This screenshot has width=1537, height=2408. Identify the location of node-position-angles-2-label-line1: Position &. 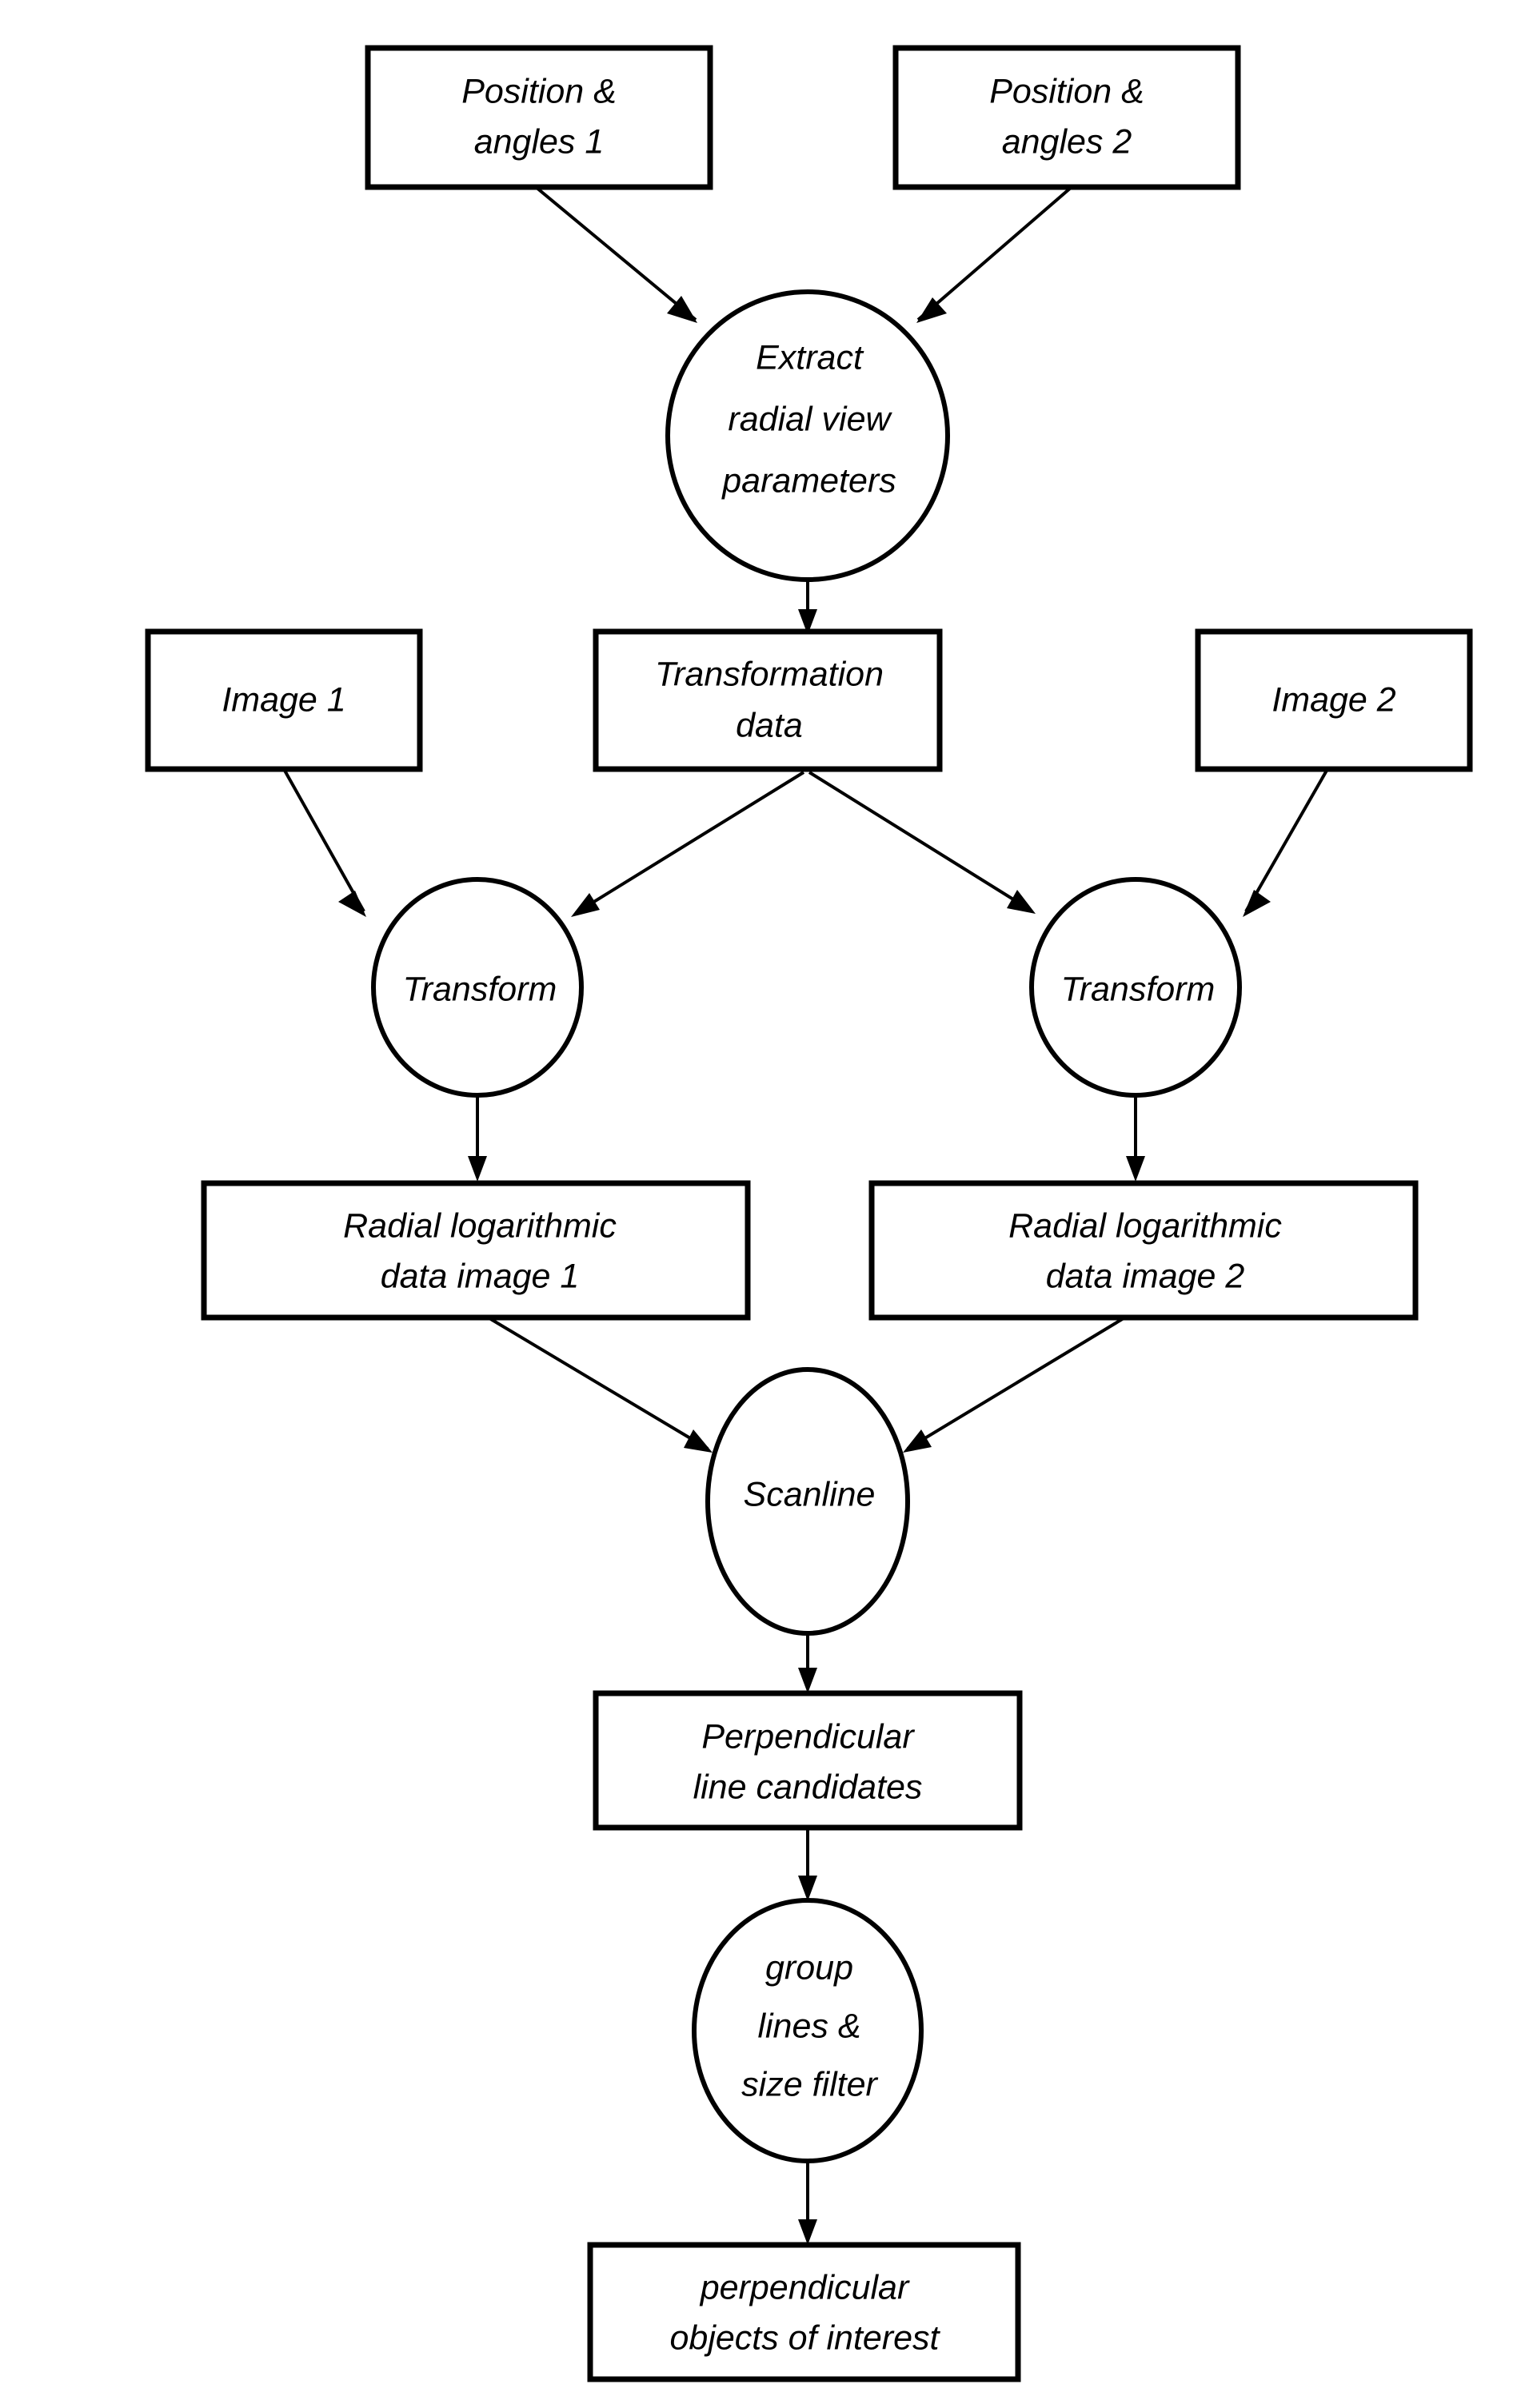
(1067, 91).